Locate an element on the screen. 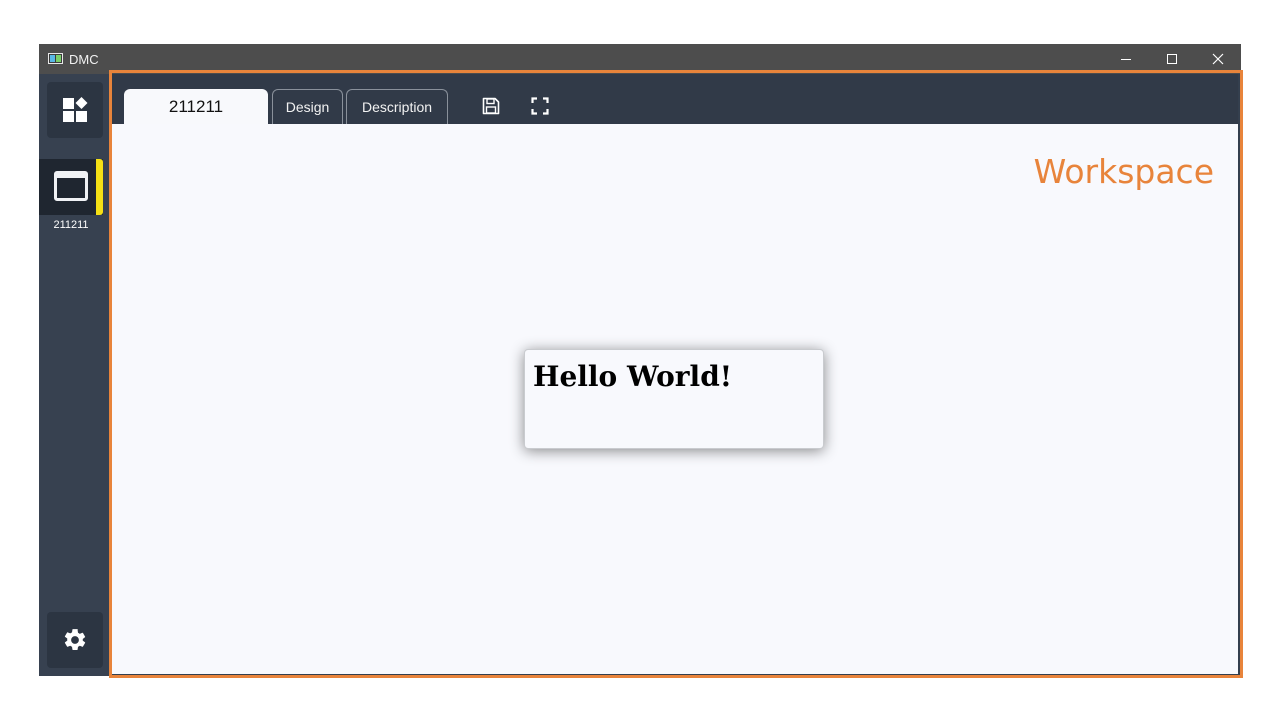  gear-icon is located at coordinates (75, 639).